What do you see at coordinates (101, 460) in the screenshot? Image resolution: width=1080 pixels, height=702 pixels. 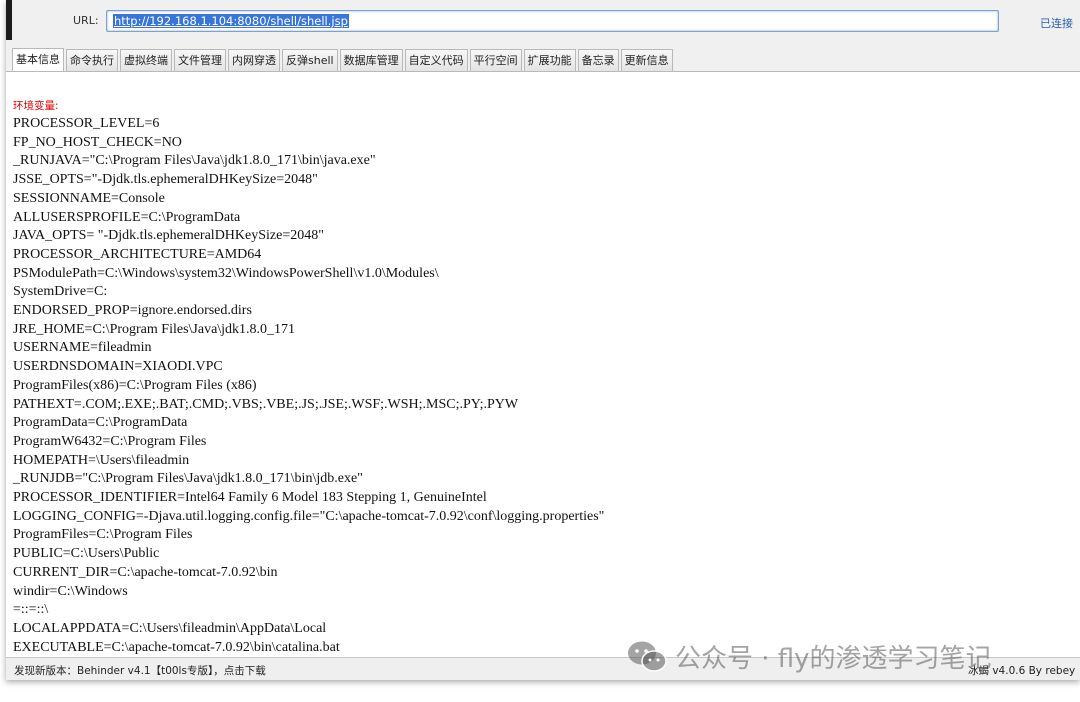 I see `env-variable-line: HOMEPATH=\Users\fileadmin` at bounding box center [101, 460].